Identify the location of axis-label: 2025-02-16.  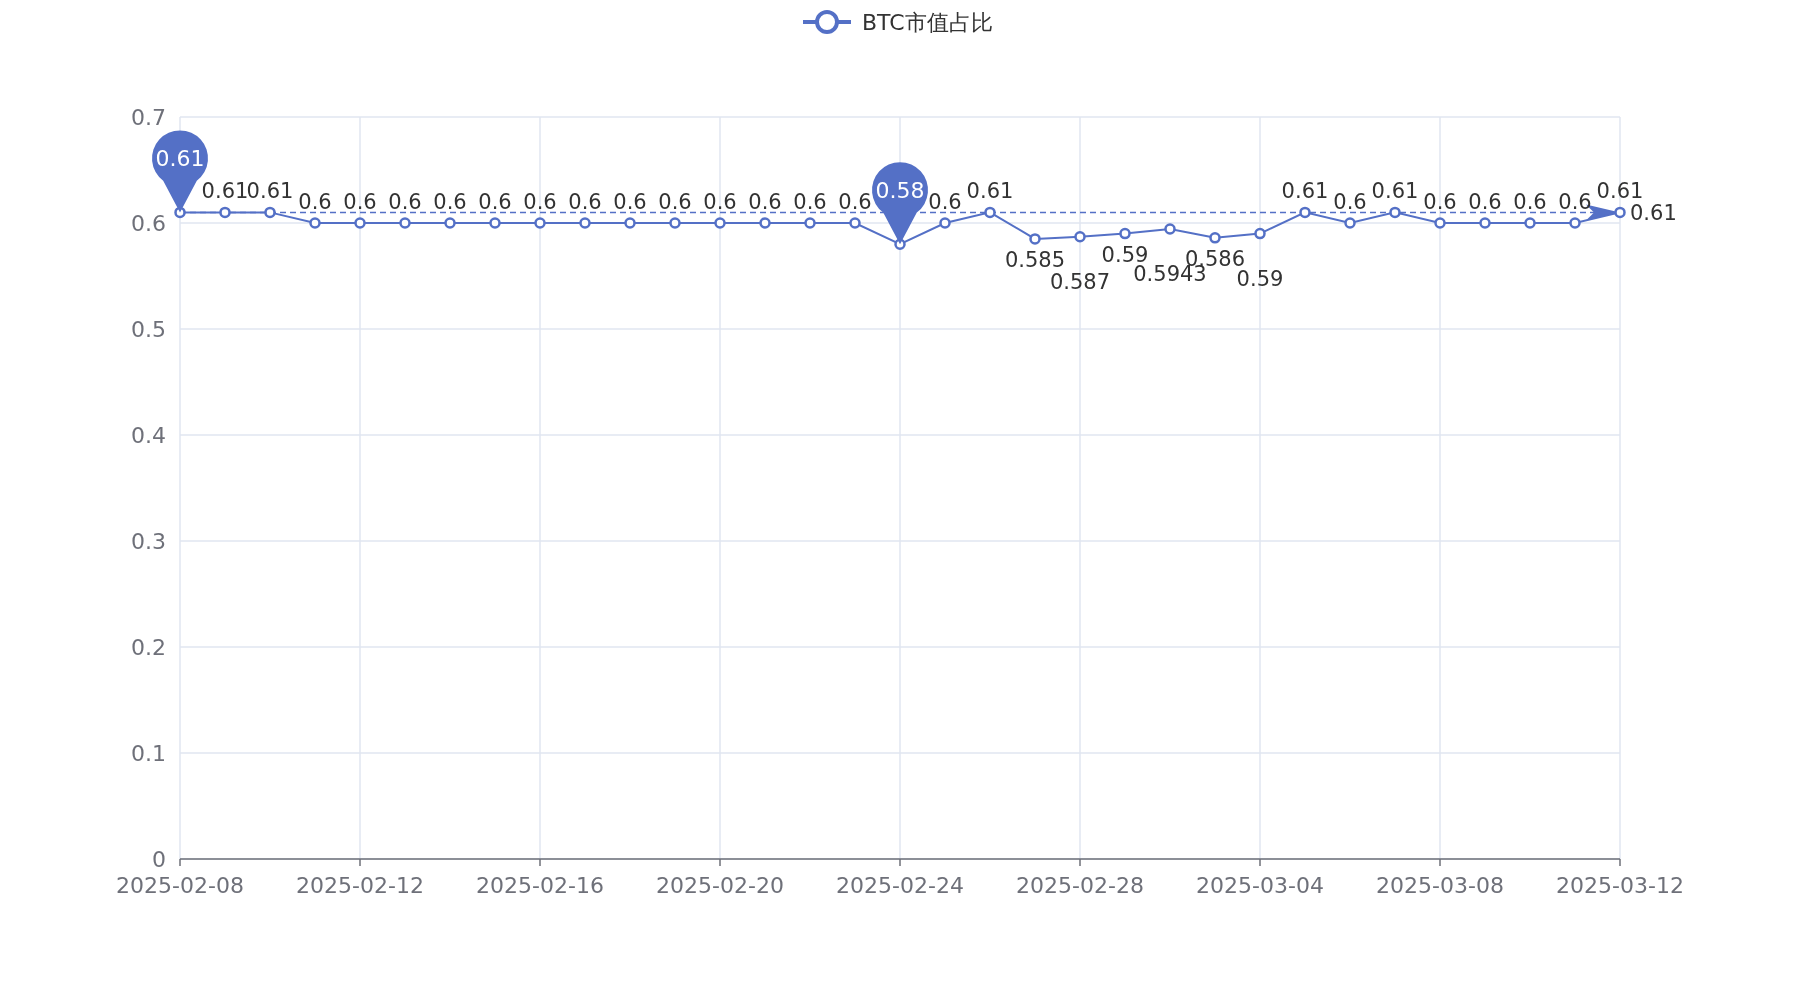
(540, 885).